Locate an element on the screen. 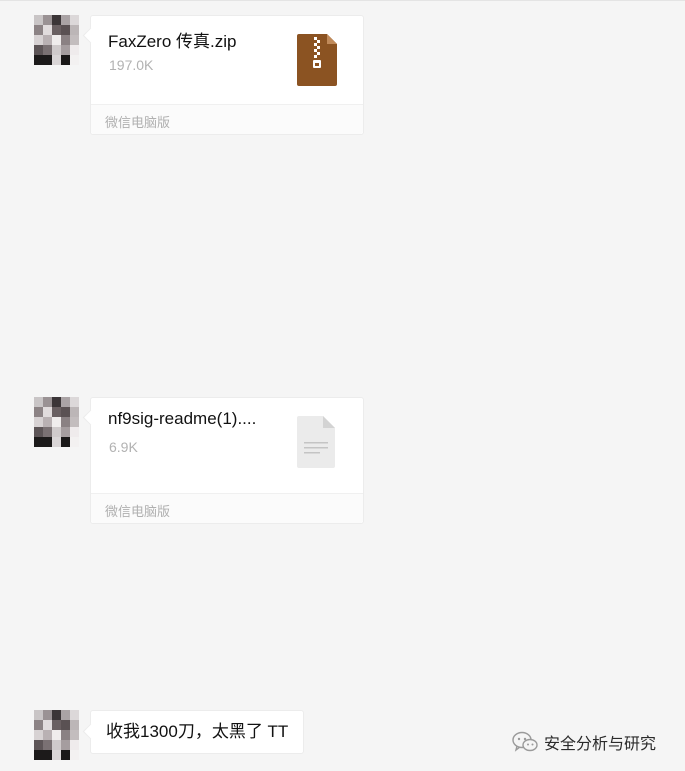 The height and width of the screenshot is (771, 685). text-document-icon is located at coordinates (316, 442).